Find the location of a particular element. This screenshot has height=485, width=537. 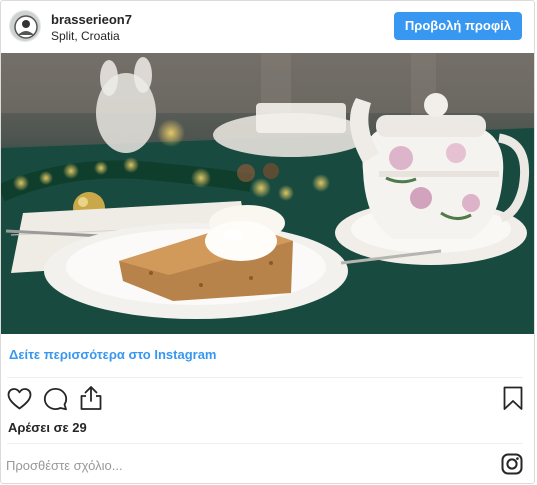

avatar is located at coordinates (25, 26).